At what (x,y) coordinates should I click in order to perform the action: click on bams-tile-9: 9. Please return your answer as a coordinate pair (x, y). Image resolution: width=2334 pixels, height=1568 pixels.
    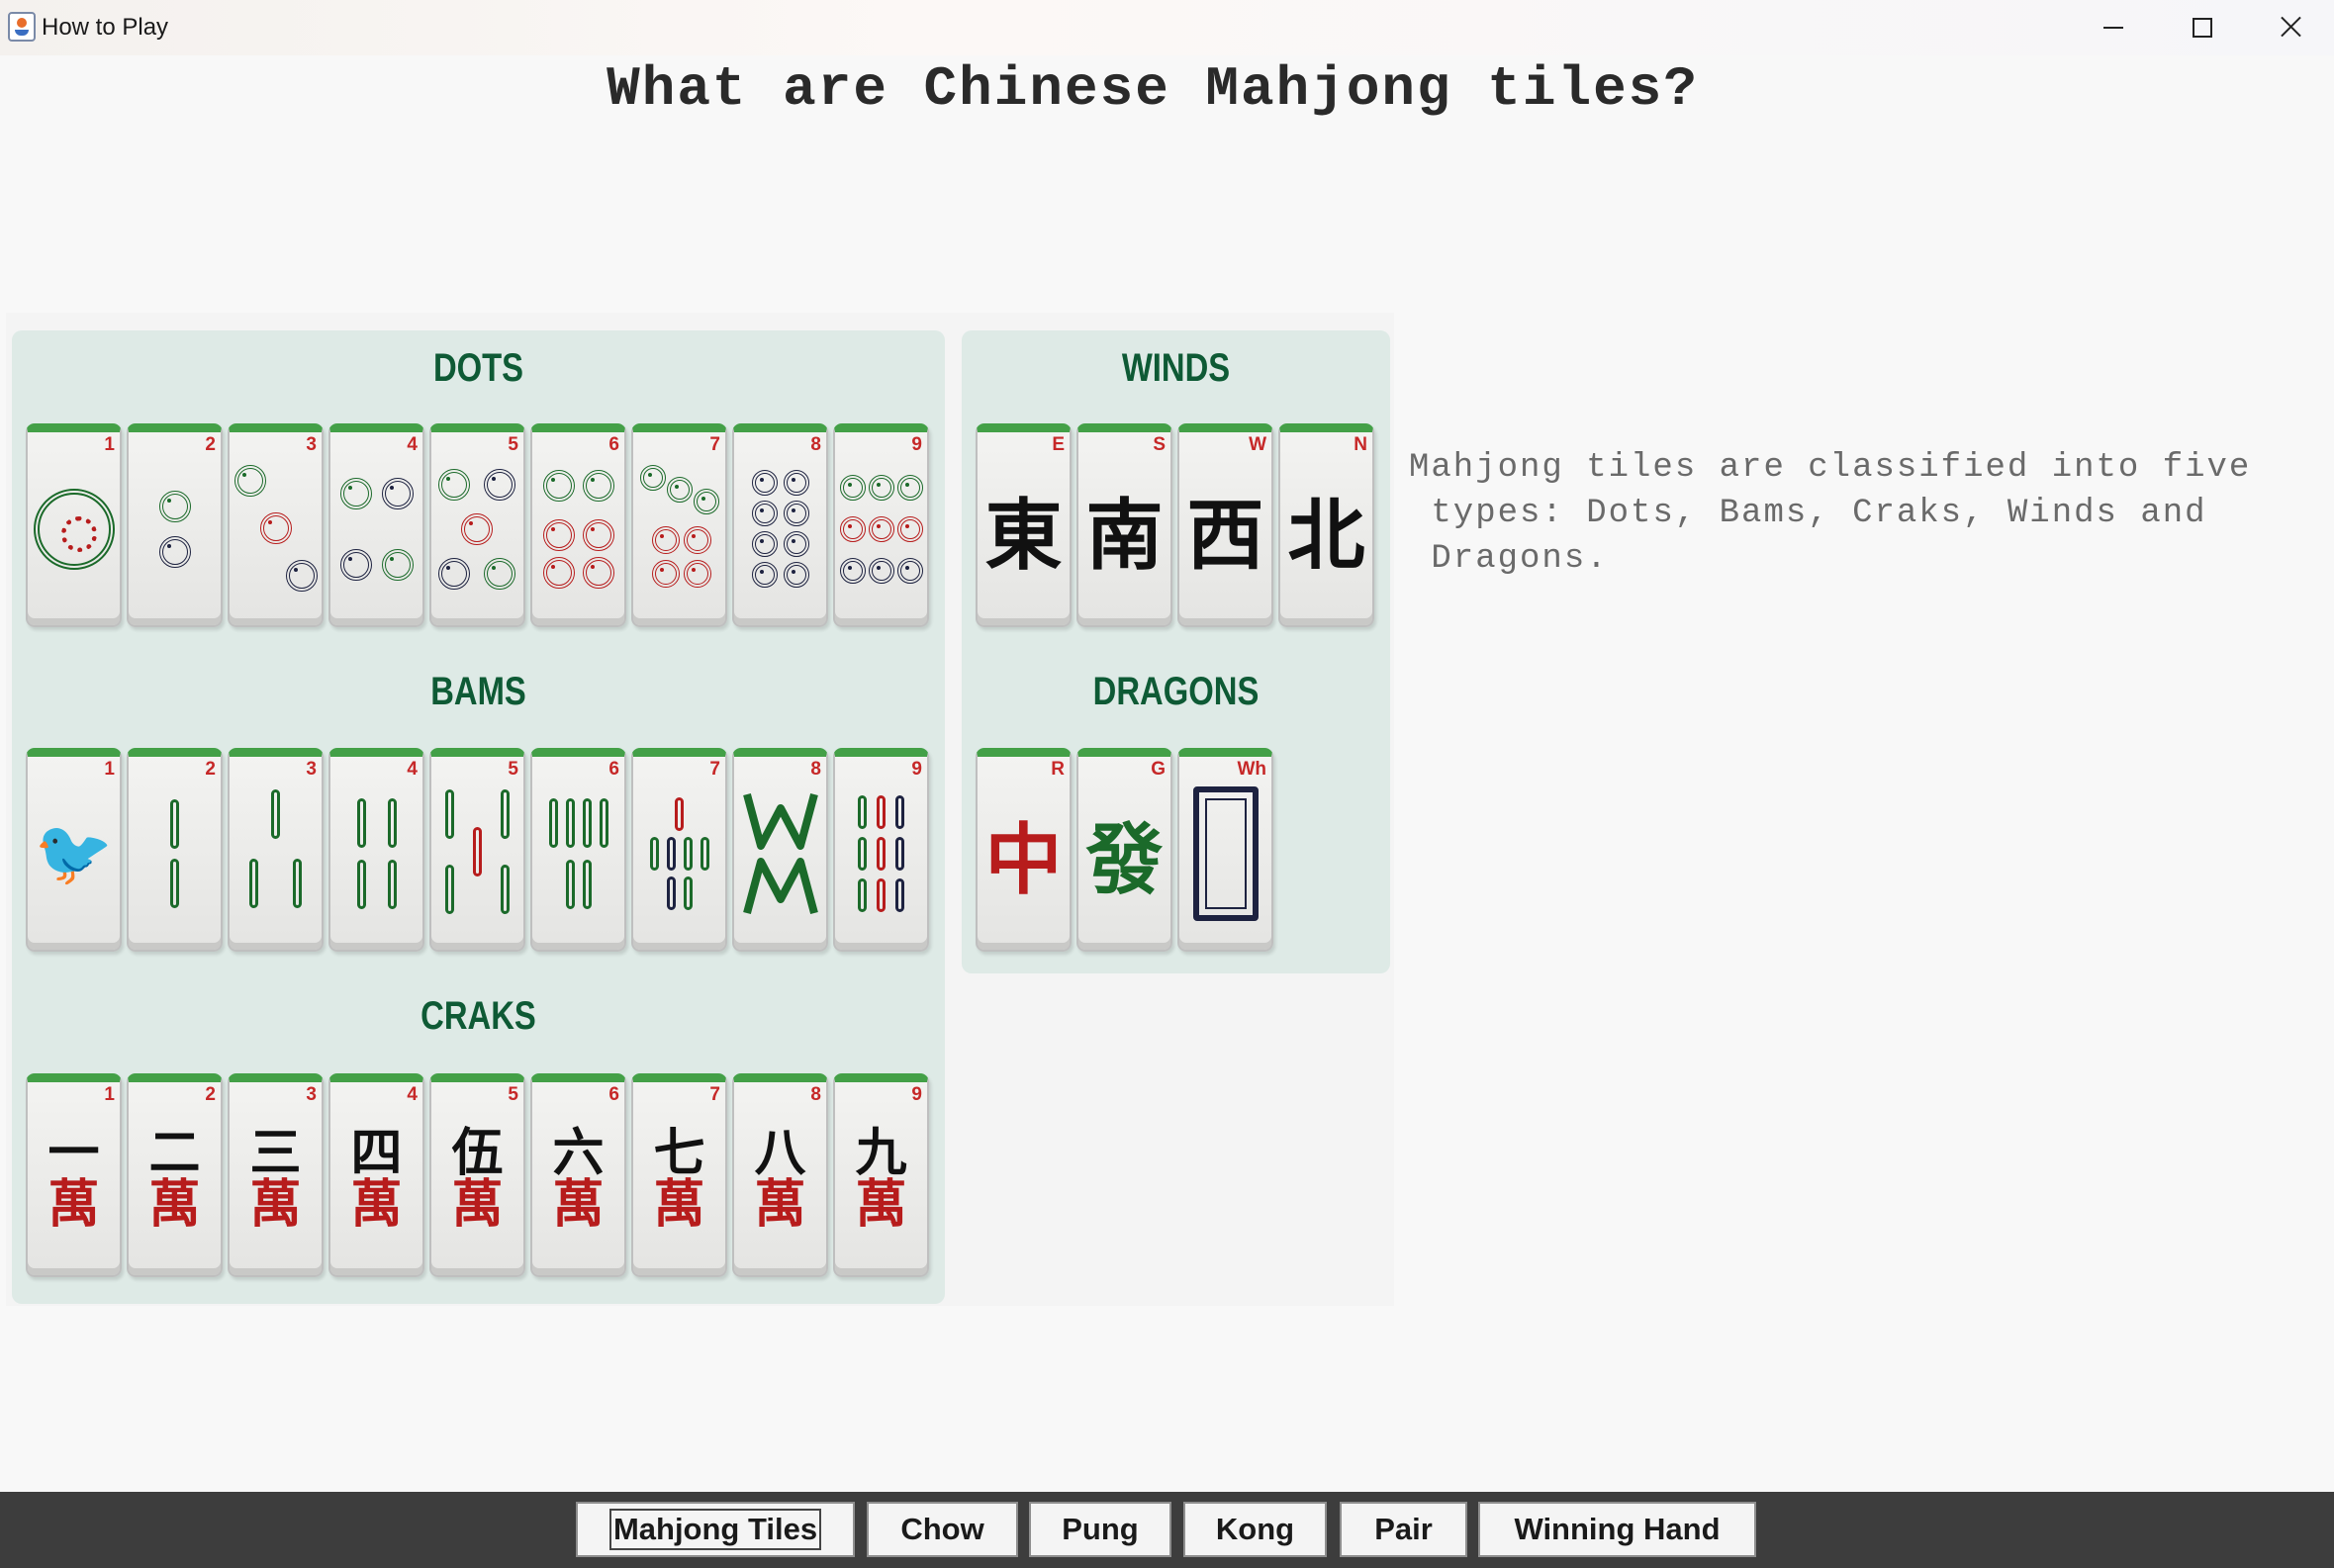
    Looking at the image, I should click on (881, 850).